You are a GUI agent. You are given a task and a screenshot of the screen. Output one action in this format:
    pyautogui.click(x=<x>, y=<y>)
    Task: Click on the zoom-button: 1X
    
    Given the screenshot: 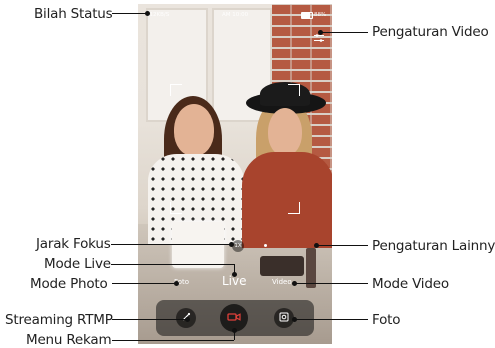 What is the action you would take?
    pyautogui.click(x=238, y=246)
    